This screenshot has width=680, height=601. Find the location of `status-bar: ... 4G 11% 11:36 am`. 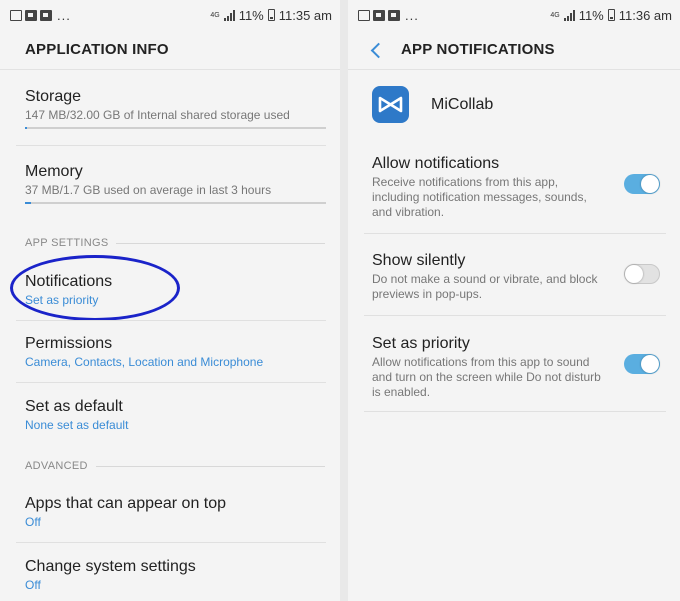

status-bar: ... 4G 11% 11:36 am is located at coordinates (514, 15).